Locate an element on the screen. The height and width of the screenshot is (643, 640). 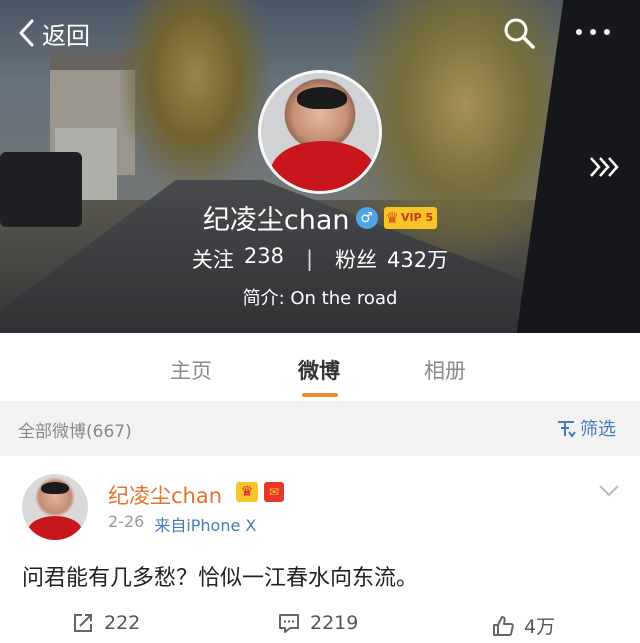
profile-bio: 简介: On the road is located at coordinates (320, 298).